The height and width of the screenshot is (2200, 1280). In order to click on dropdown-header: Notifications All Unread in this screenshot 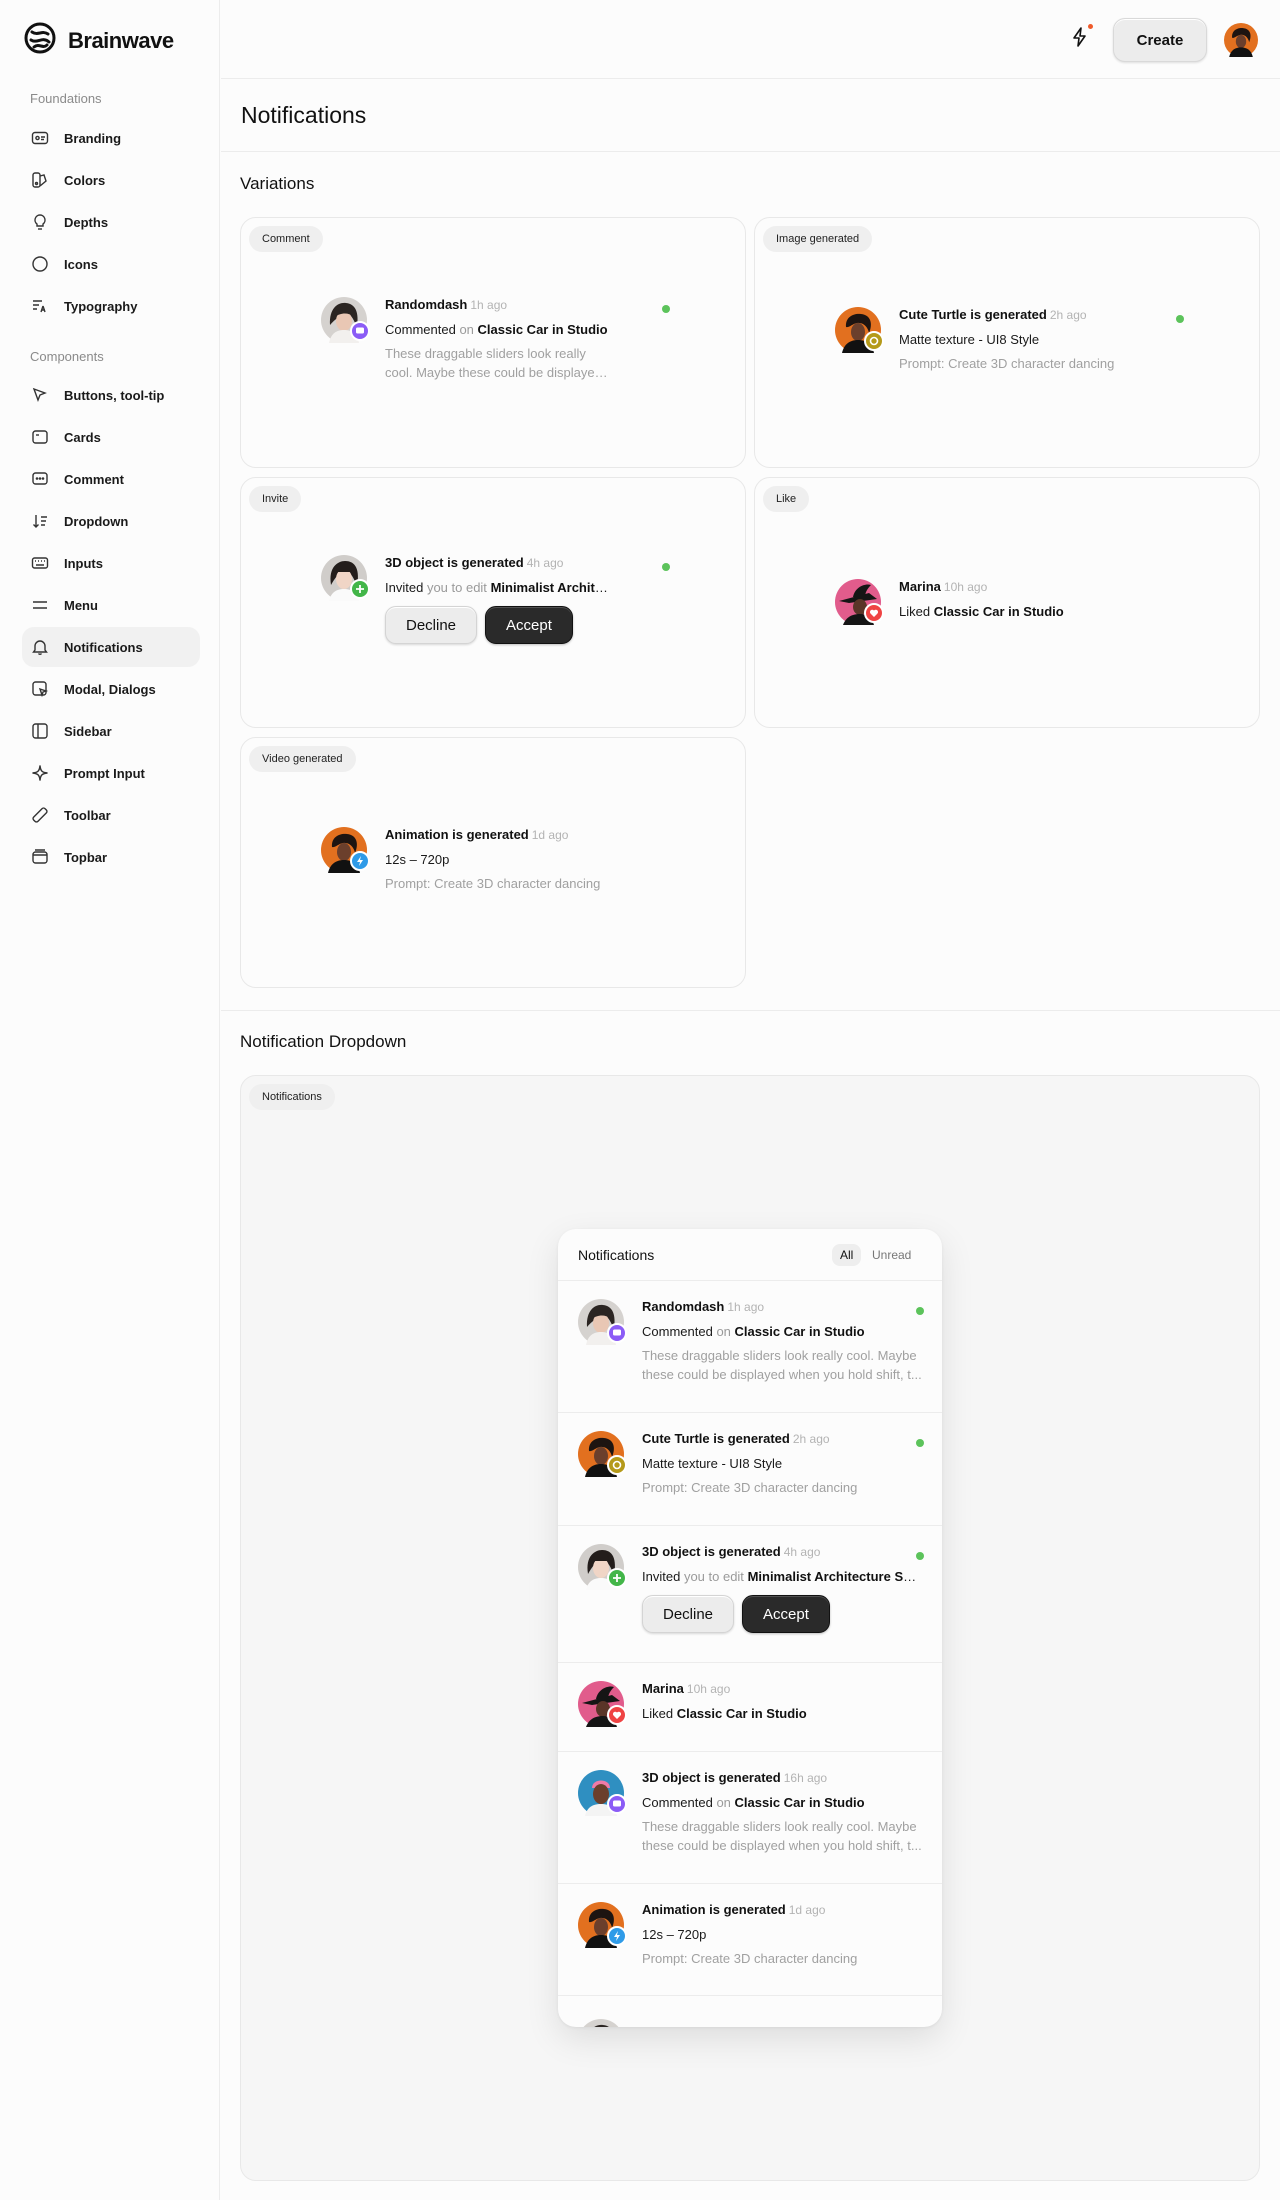, I will do `click(750, 1255)`.